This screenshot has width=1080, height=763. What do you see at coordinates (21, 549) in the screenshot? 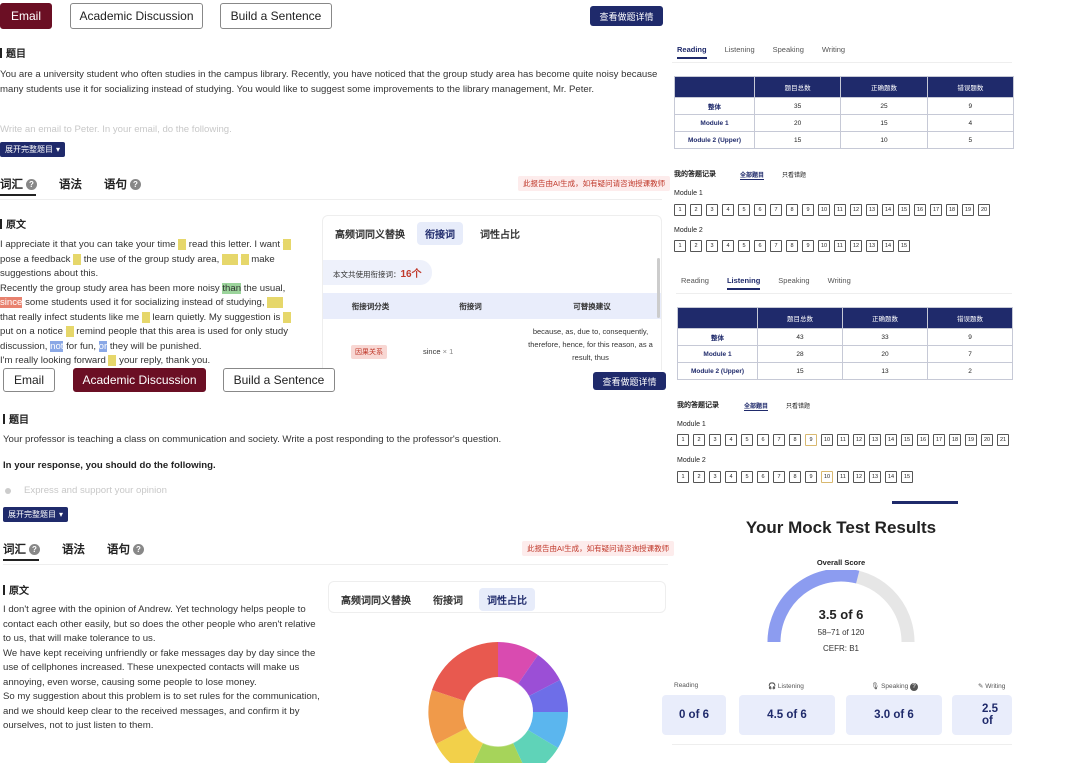
I see `discussion-tab-vocabulary: 词汇?` at bounding box center [21, 549].